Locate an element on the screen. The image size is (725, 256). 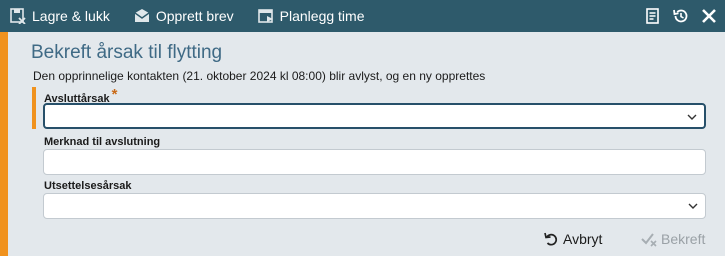
toolbar: Lagre & lukk Opprett brev Planlegg time is located at coordinates (362, 16).